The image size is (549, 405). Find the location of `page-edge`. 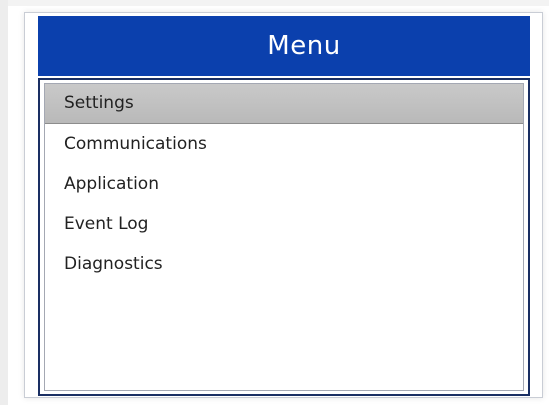

page-edge is located at coordinates (274, 3).